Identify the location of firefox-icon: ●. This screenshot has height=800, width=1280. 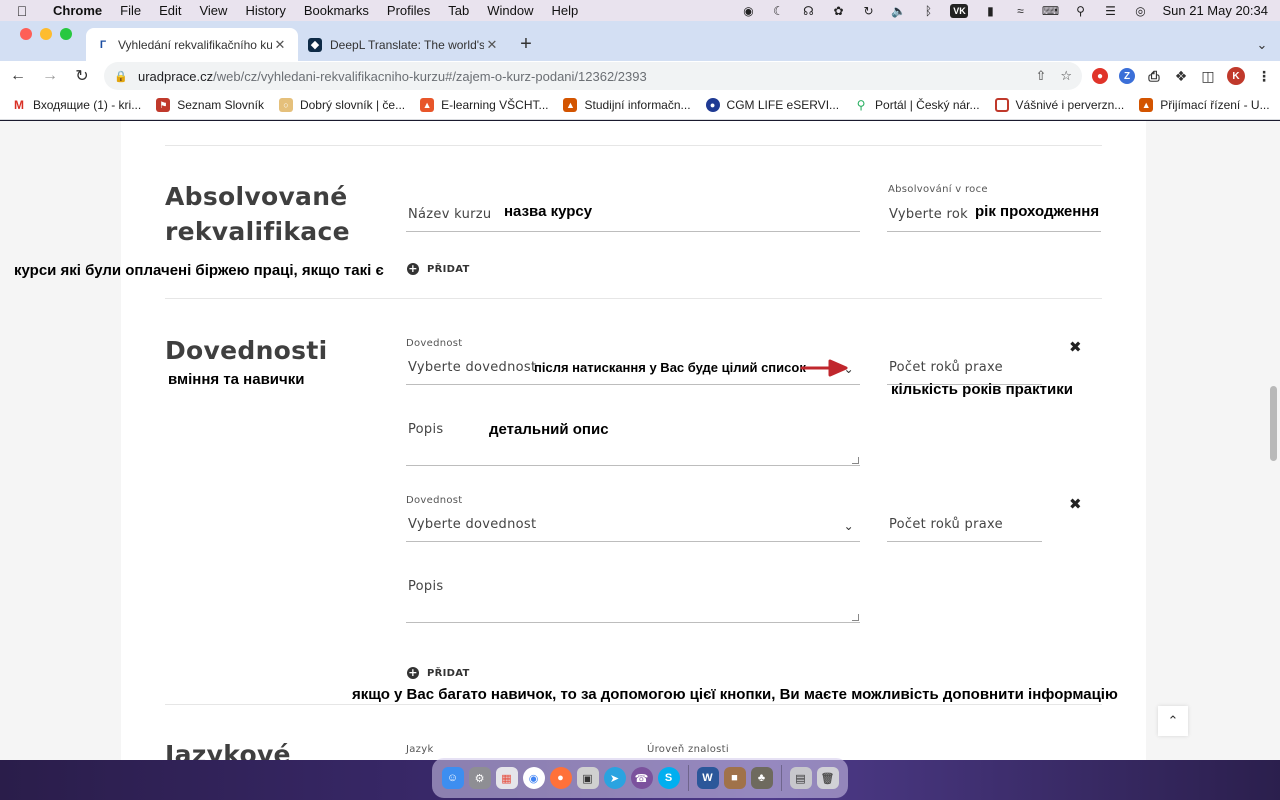
(560, 778).